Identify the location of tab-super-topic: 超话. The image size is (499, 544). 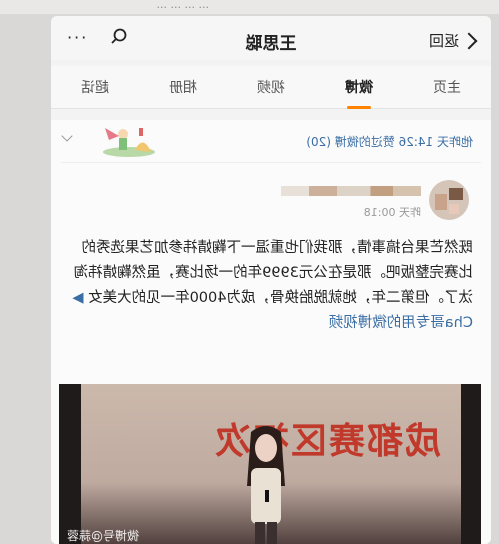
(95, 87).